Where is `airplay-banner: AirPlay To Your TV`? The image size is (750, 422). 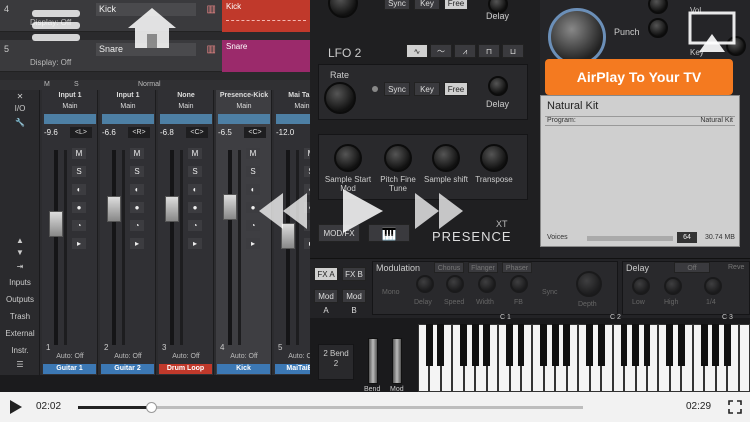 airplay-banner: AirPlay To Your TV is located at coordinates (639, 77).